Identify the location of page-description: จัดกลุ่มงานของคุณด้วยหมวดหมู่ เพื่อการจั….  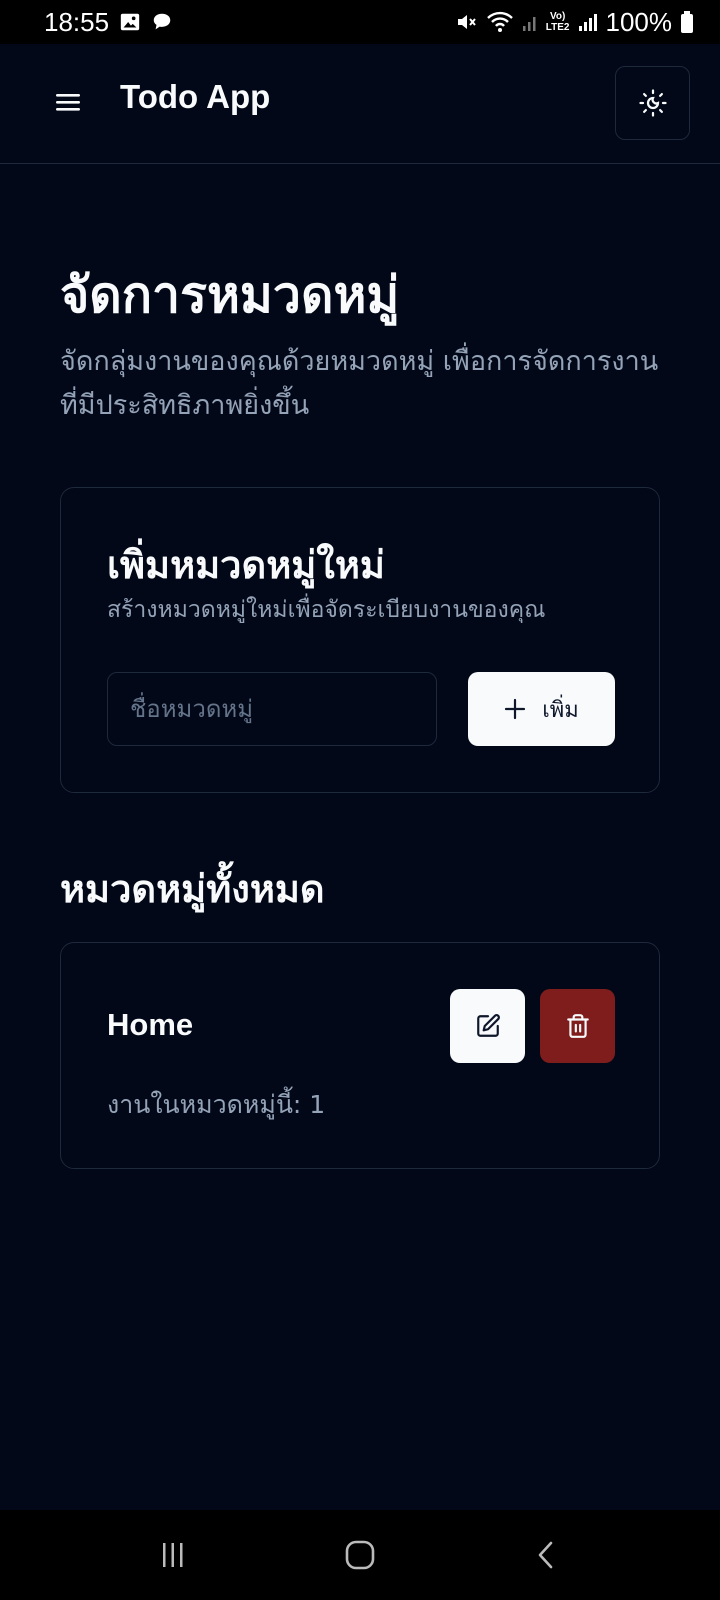
(359, 383).